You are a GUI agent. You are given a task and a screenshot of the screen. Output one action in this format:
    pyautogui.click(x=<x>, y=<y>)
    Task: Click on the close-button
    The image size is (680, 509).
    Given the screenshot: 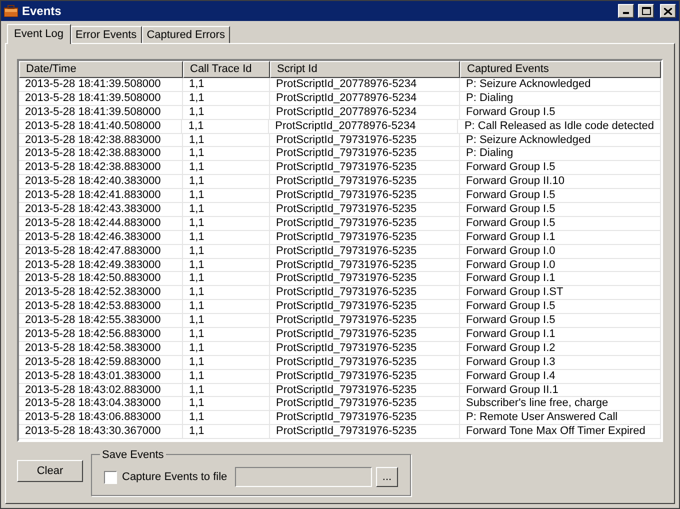 What is the action you would take?
    pyautogui.click(x=668, y=11)
    